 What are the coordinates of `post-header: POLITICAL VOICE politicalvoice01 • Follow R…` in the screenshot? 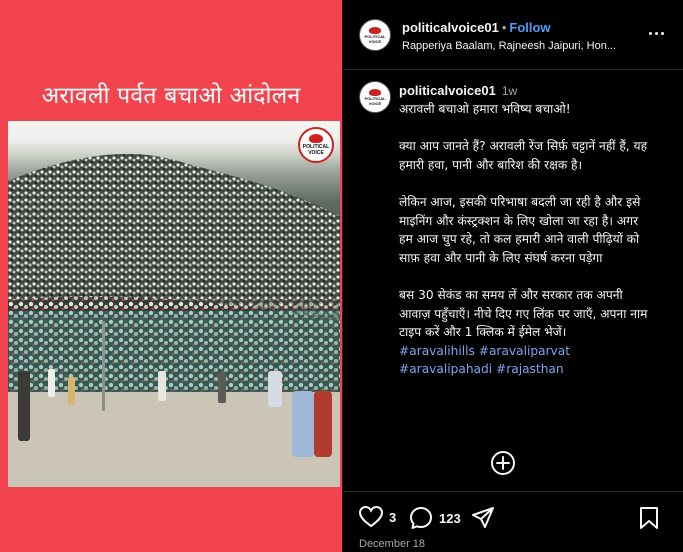 It's located at (513, 35).